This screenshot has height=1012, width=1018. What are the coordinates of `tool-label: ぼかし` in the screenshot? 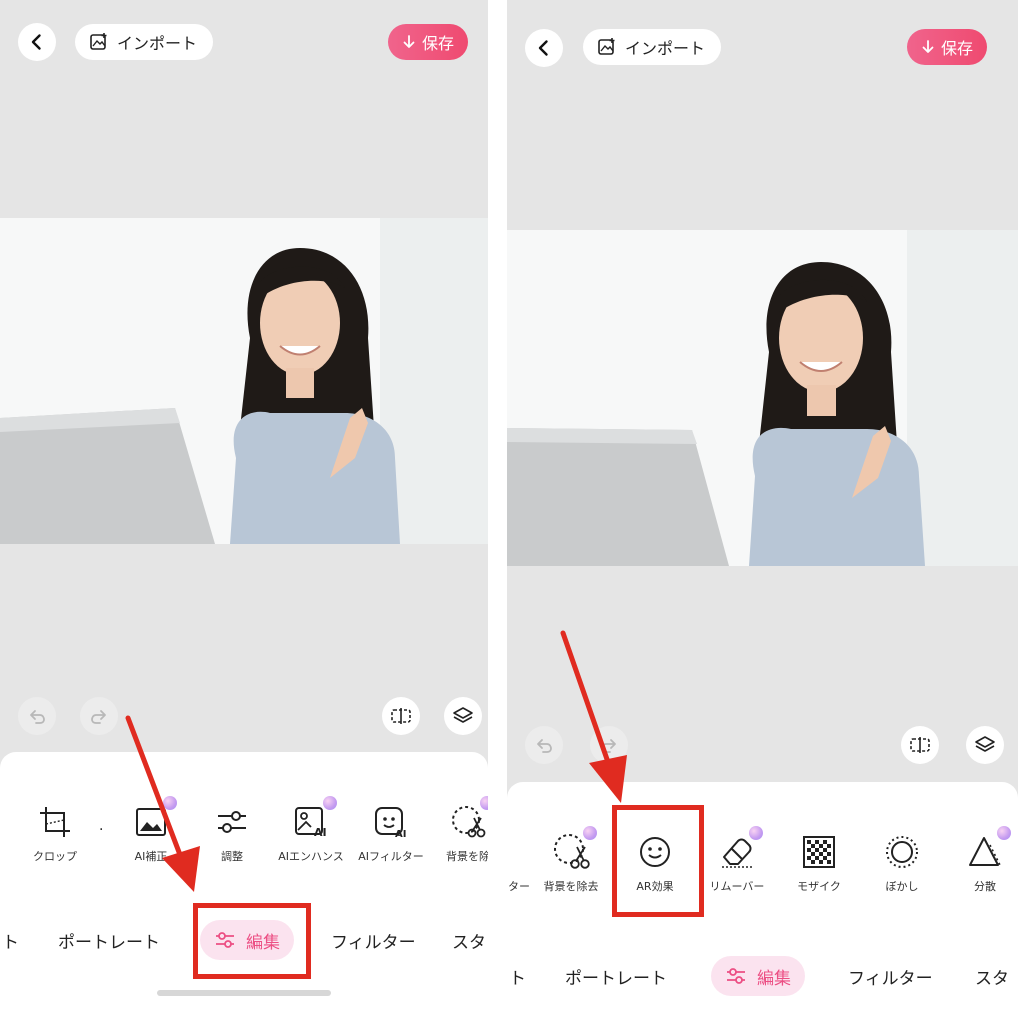 It's located at (902, 886).